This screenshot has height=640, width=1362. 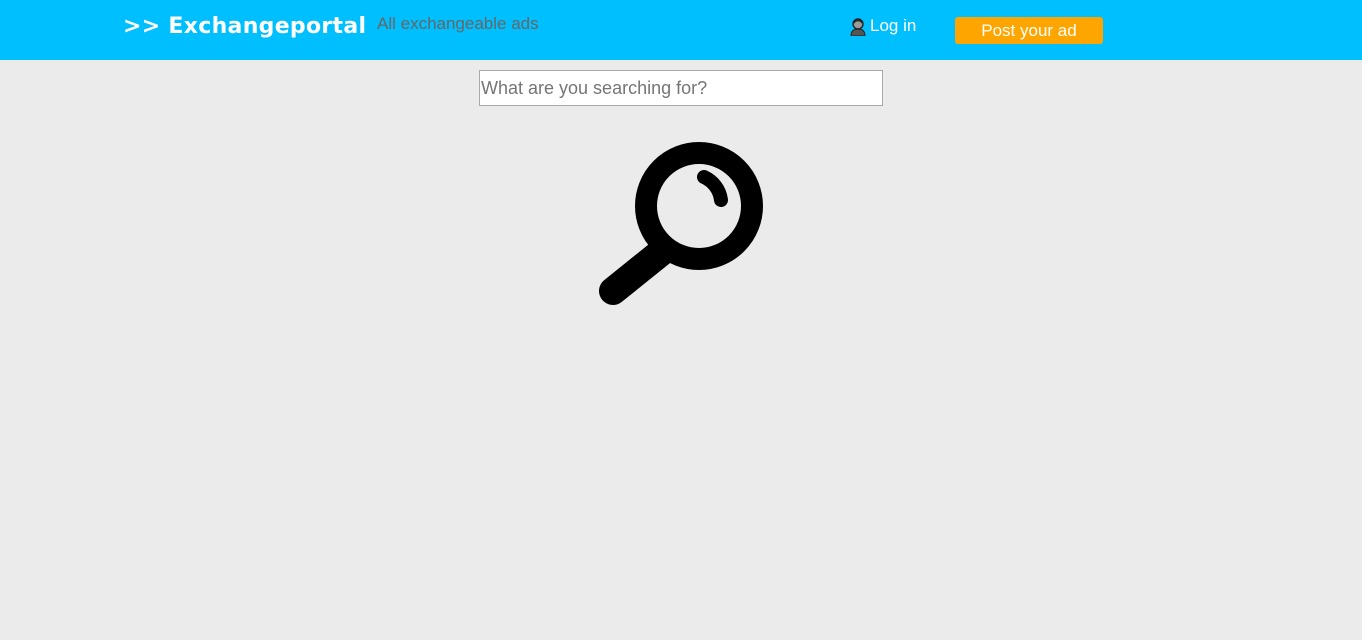 I want to click on login-link: Log in, so click(x=882, y=26).